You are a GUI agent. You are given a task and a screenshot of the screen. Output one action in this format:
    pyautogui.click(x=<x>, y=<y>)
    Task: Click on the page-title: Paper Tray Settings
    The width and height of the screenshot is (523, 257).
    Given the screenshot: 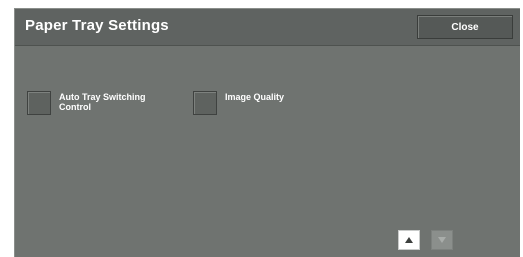 What is the action you would take?
    pyautogui.click(x=97, y=25)
    